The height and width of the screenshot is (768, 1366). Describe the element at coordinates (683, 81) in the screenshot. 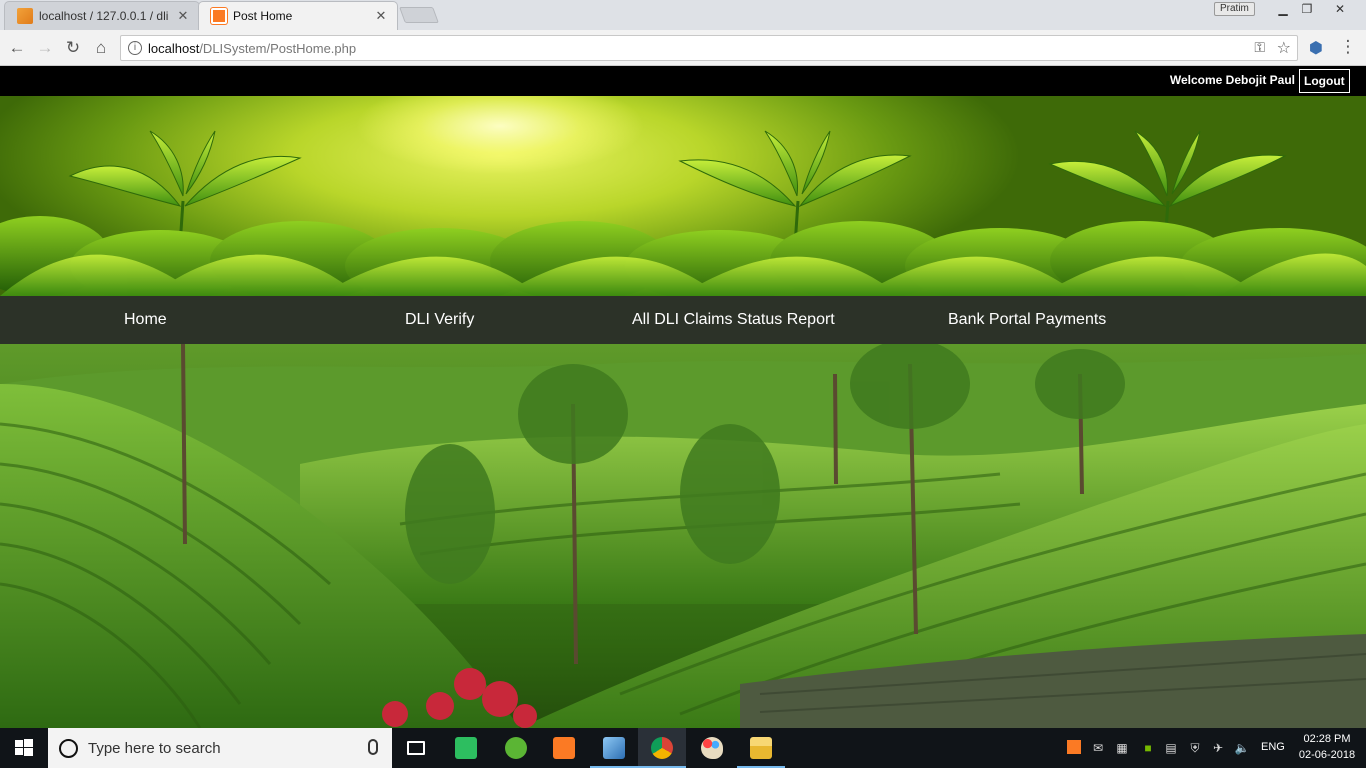

I see `user-bar: Welcome Debojit Paul Logout` at that location.